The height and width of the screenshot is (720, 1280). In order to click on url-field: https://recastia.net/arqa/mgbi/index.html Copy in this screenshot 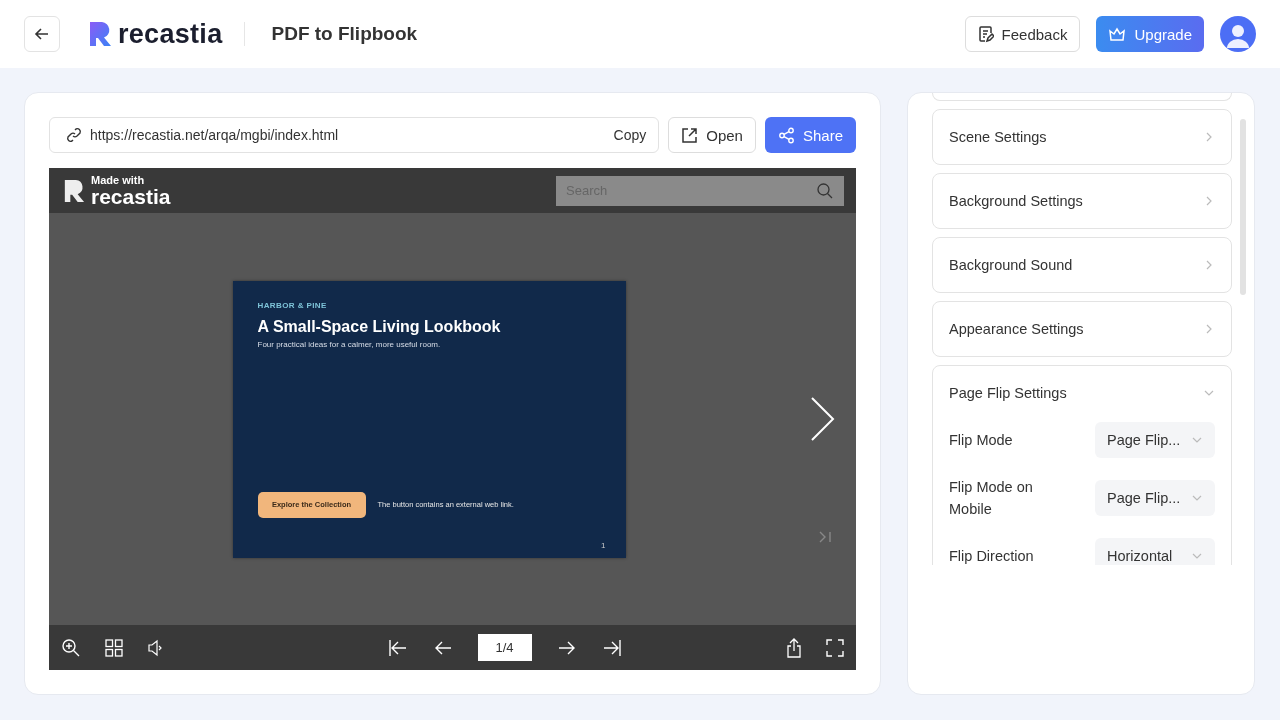, I will do `click(354, 135)`.